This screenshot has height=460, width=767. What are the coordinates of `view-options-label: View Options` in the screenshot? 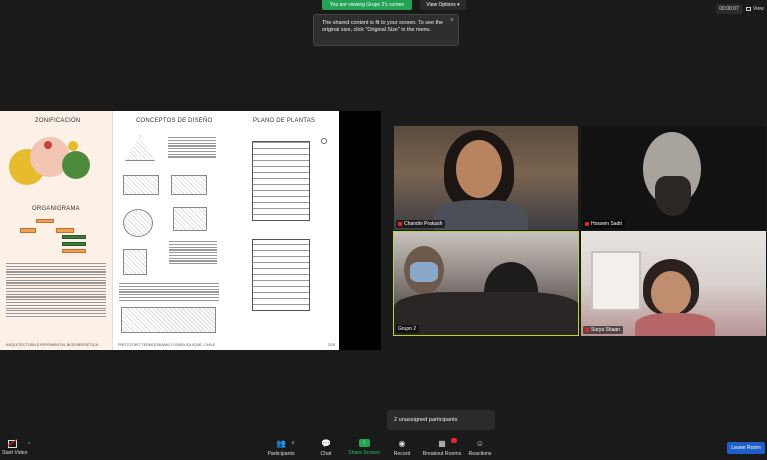 It's located at (441, 5).